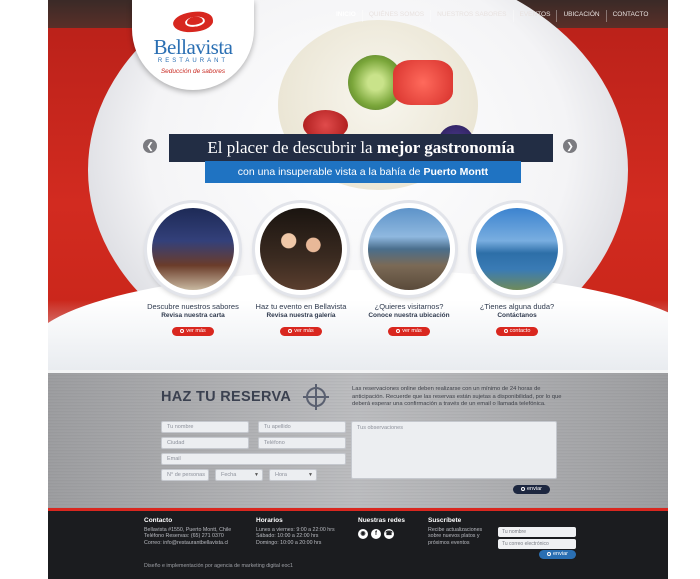 Image resolution: width=700 pixels, height=579 pixels. What do you see at coordinates (381, 533) in the screenshot?
I see `social-links: ◉ f ☎` at bounding box center [381, 533].